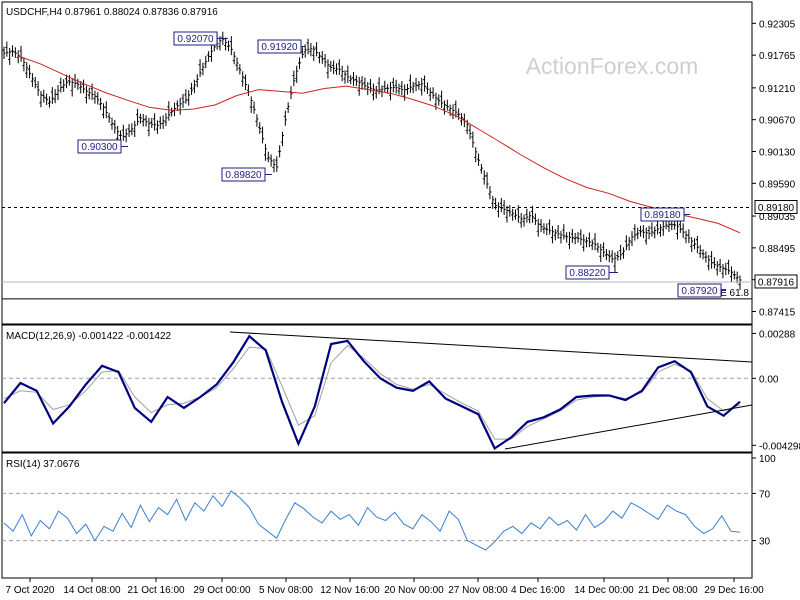 The image size is (800, 600). What do you see at coordinates (538, 590) in the screenshot?
I see `time-tick-label: 4 Dec 16:00` at bounding box center [538, 590].